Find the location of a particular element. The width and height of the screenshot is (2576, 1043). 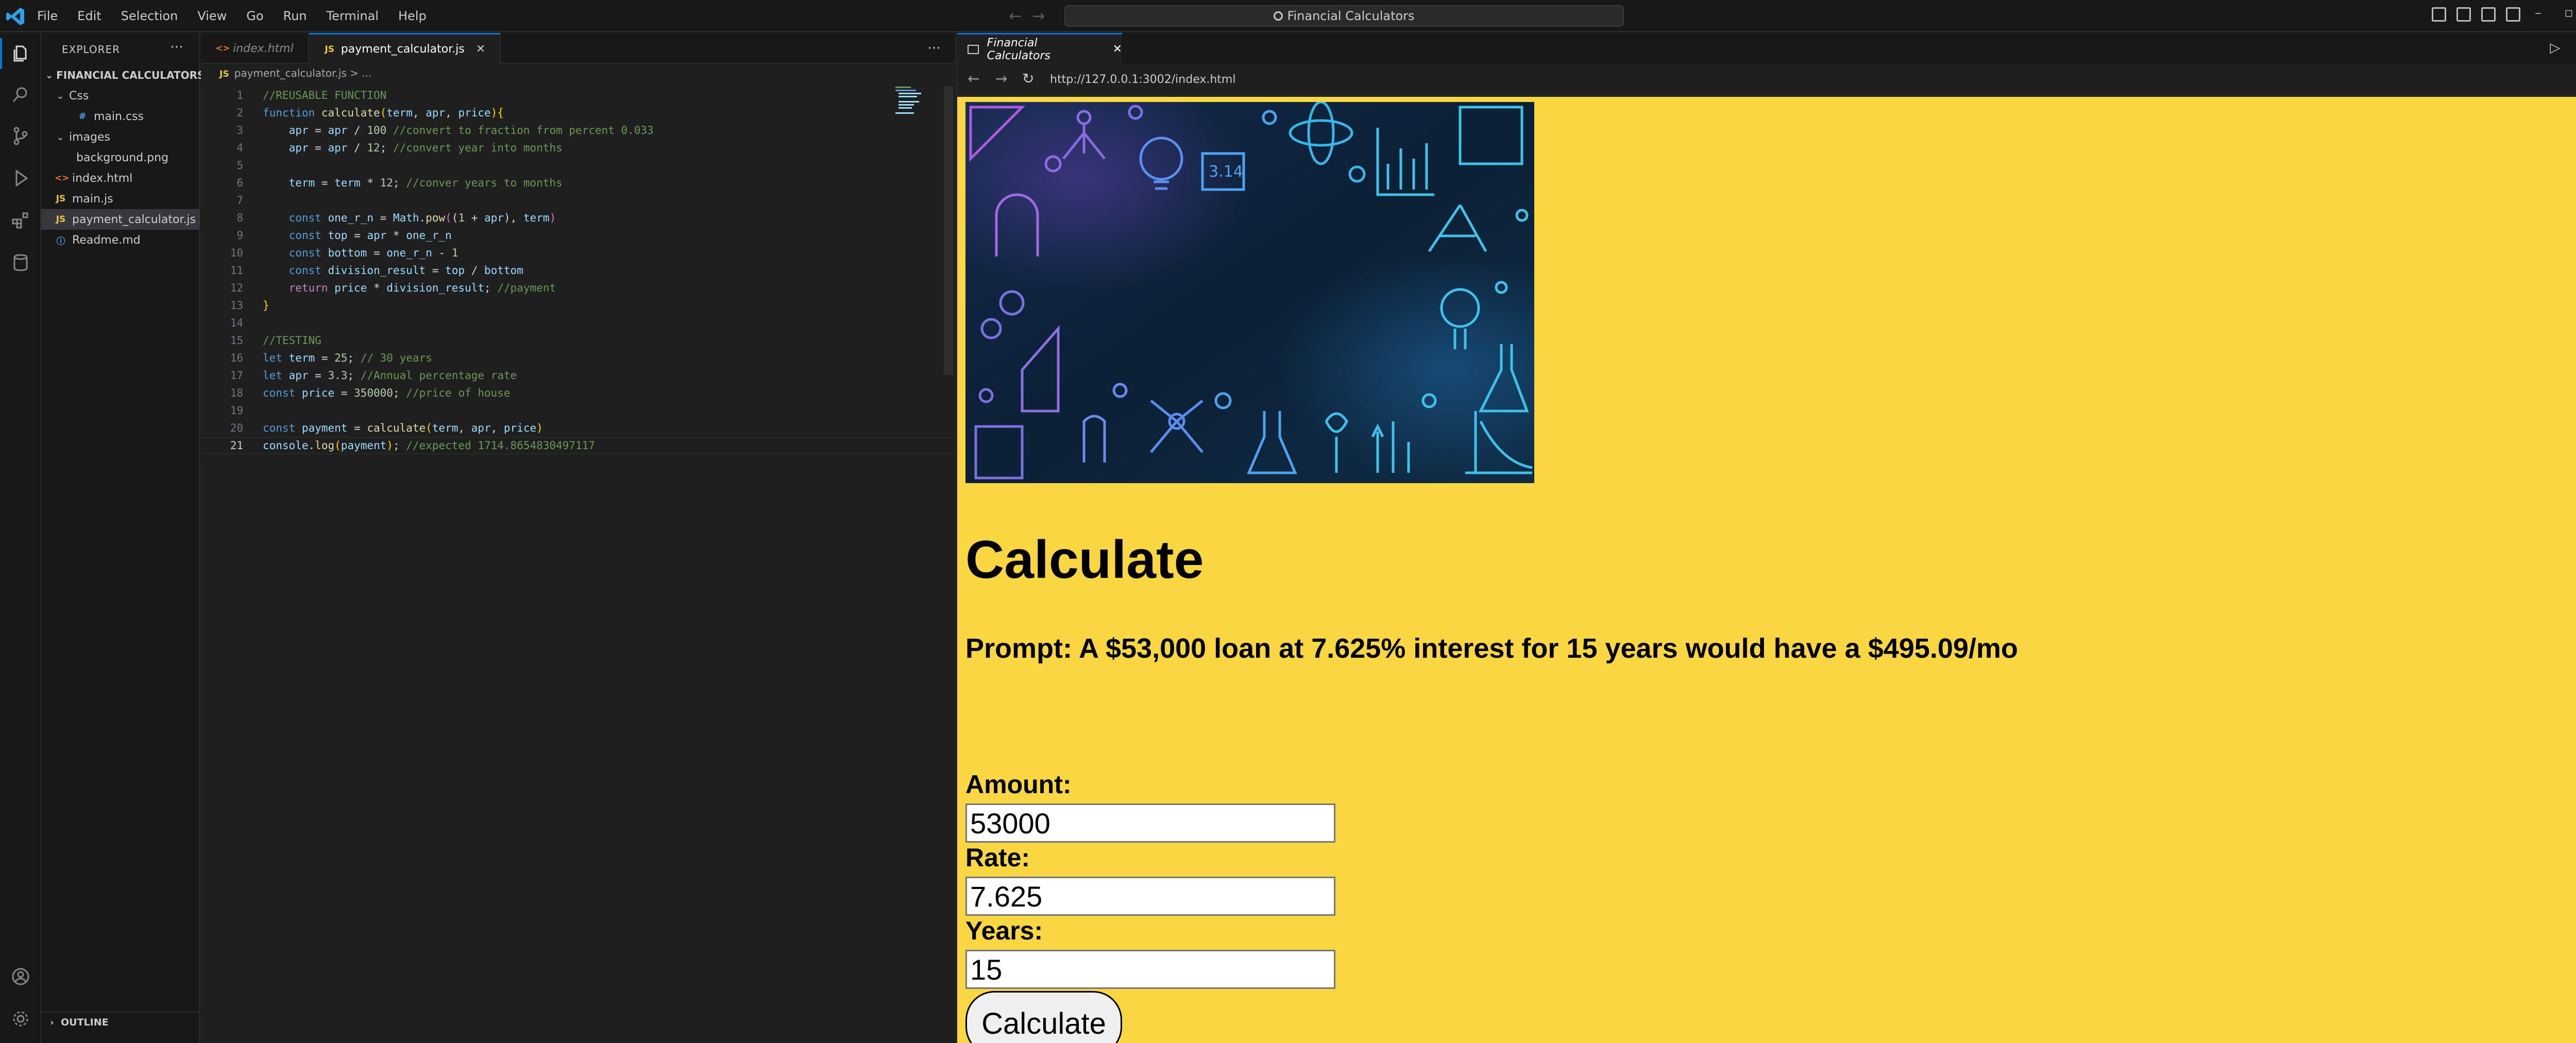

editor-scrollbar is located at coordinates (948, 231).